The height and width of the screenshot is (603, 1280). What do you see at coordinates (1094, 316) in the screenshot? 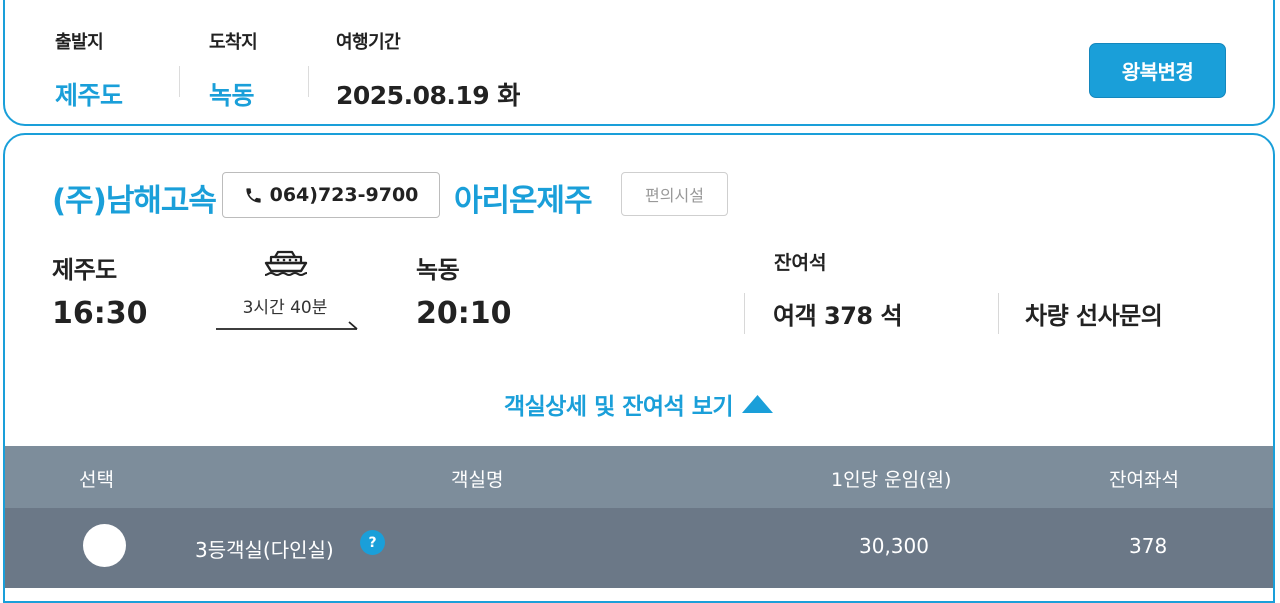
I see `vehicle-seats: 차량 선사문의` at bounding box center [1094, 316].